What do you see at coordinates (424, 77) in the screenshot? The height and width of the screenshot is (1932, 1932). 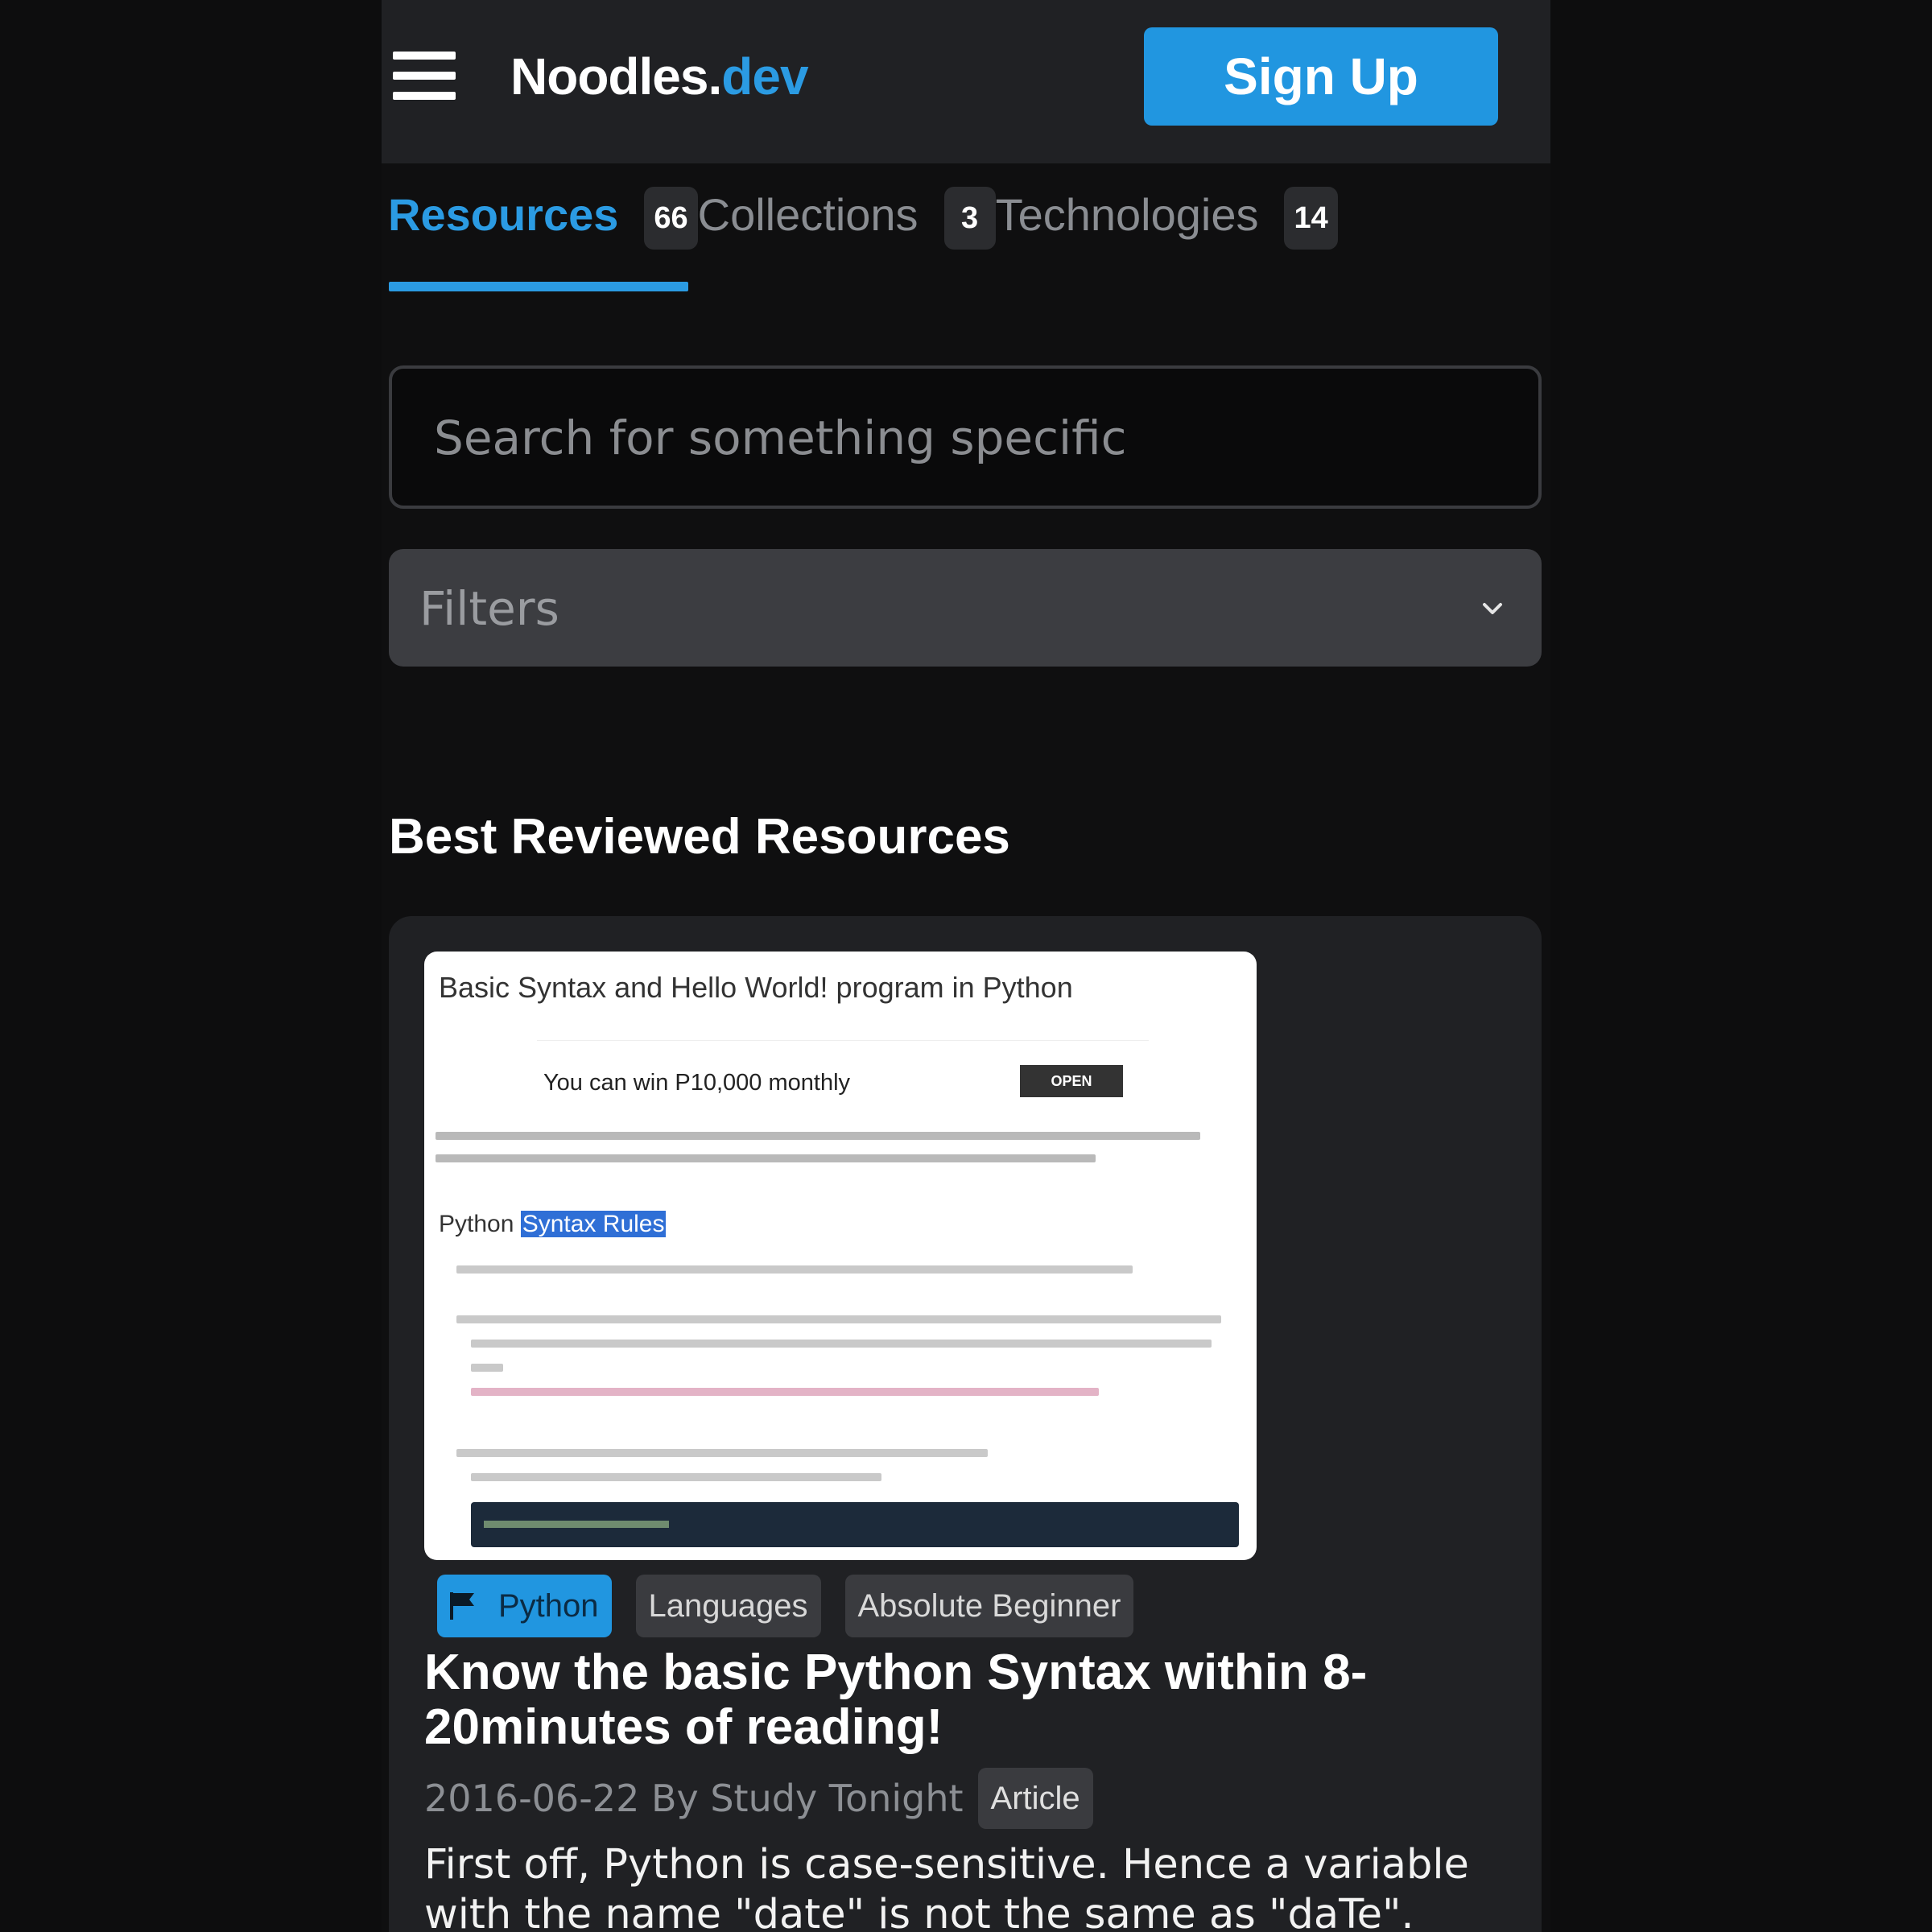 I see `hamburger-menu-icon` at bounding box center [424, 77].